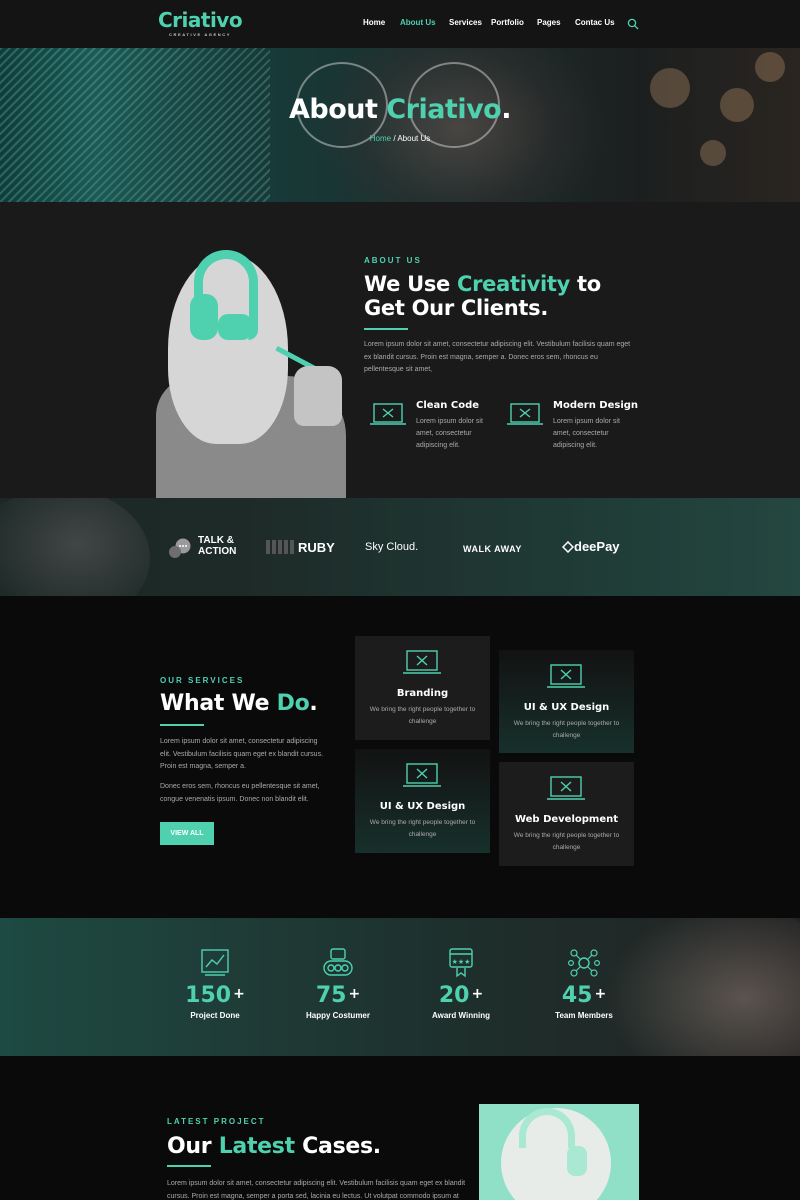 The width and height of the screenshot is (800, 1200). What do you see at coordinates (414, 138) in the screenshot?
I see `breadcrumb-current: About Us` at bounding box center [414, 138].